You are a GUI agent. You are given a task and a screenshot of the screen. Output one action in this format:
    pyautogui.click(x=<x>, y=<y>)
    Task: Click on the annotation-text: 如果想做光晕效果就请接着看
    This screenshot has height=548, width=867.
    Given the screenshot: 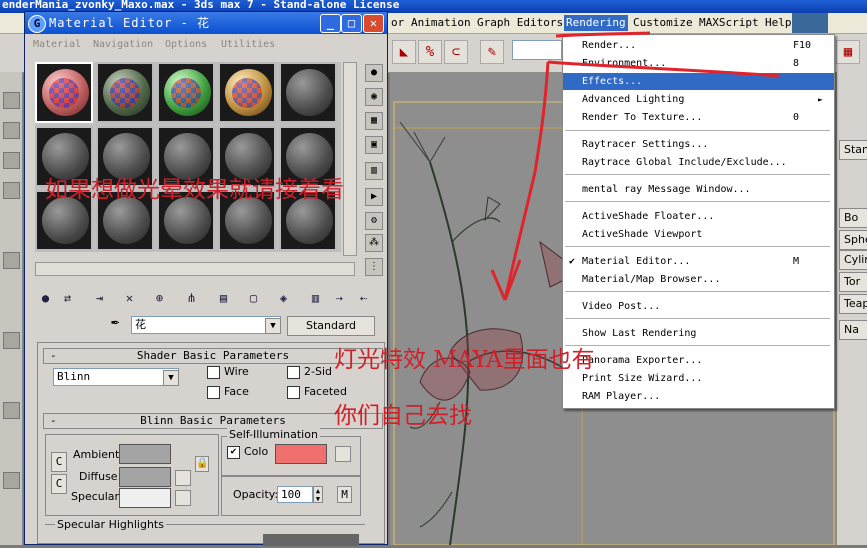 What is the action you would take?
    pyautogui.click(x=194, y=190)
    